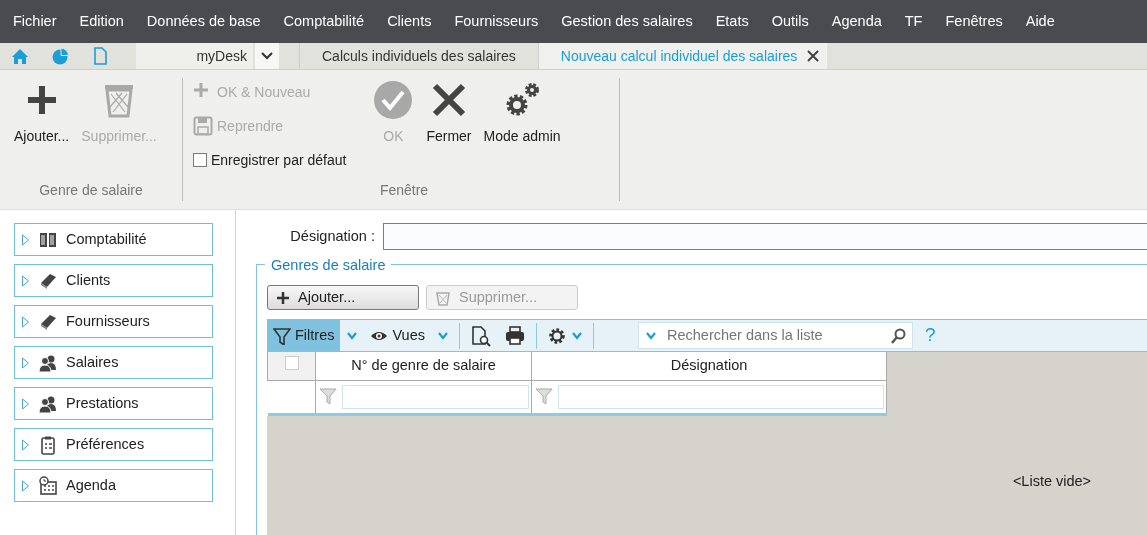  I want to click on menu-item: Outils, so click(792, 21).